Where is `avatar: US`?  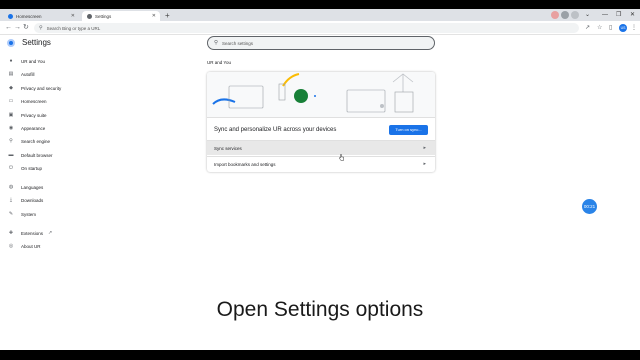
avatar: US is located at coordinates (623, 28).